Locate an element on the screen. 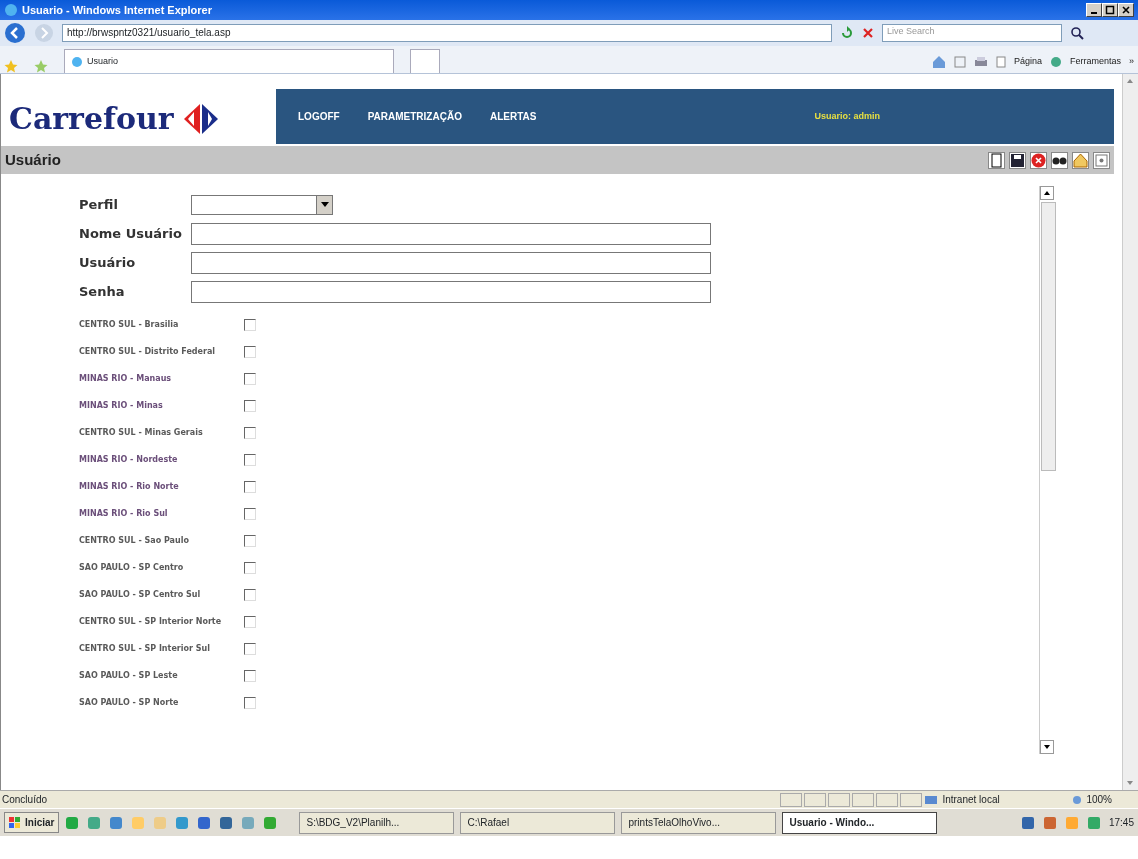 The width and height of the screenshot is (1138, 859). stop-icon is located at coordinates (868, 33).